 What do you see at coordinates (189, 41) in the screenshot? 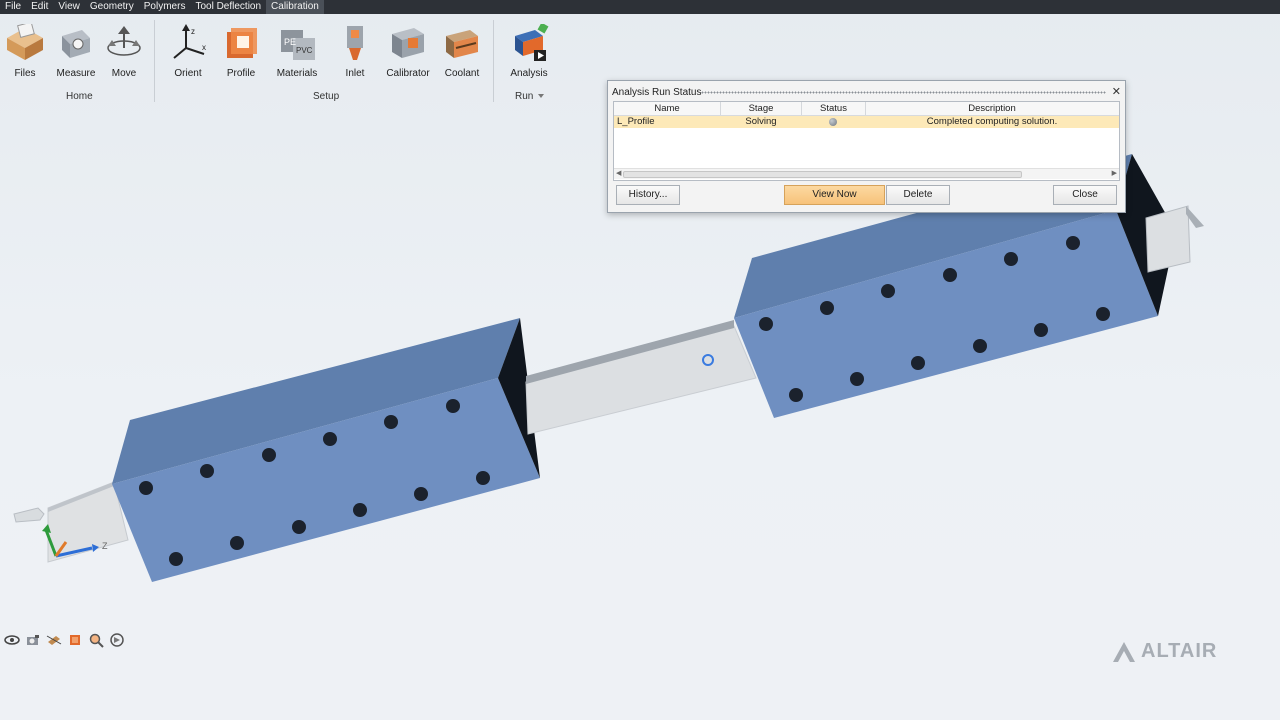
I see `orient-icon: z x` at bounding box center [189, 41].